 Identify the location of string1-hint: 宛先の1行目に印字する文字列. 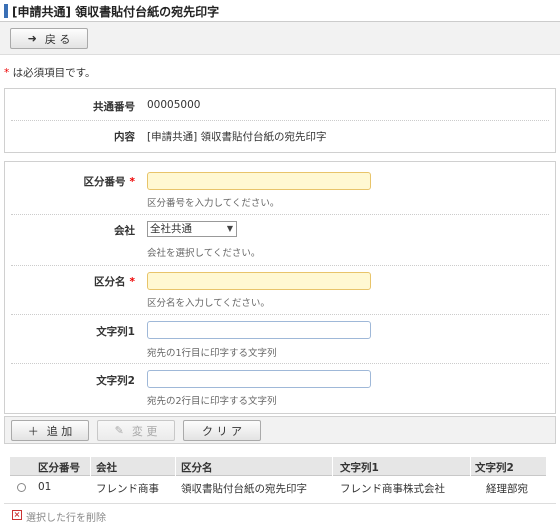
(212, 353).